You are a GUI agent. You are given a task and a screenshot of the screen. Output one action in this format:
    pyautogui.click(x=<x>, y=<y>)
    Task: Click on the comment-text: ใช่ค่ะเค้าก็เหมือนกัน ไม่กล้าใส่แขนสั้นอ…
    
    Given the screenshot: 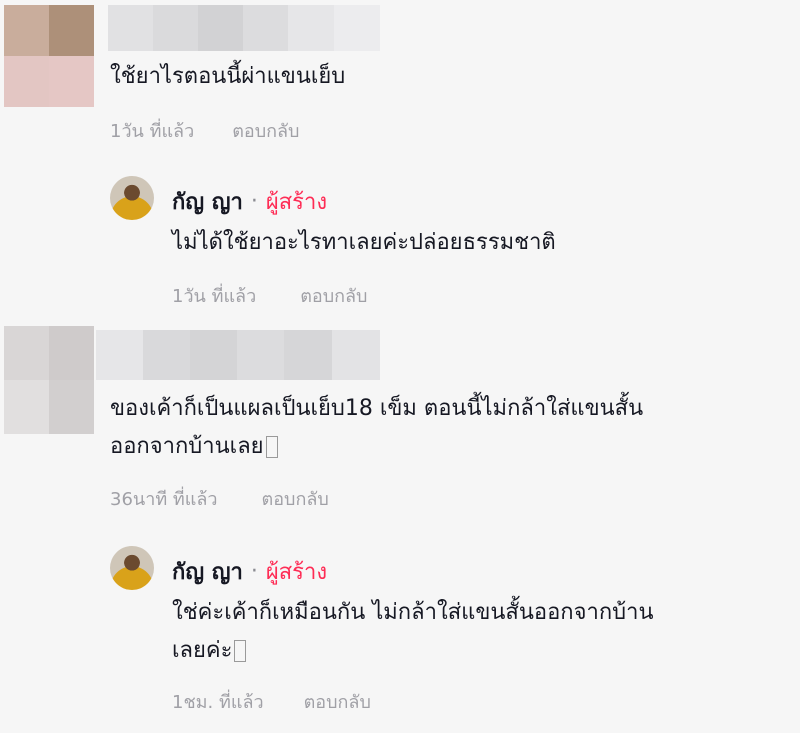 What is the action you would take?
    pyautogui.click(x=413, y=632)
    